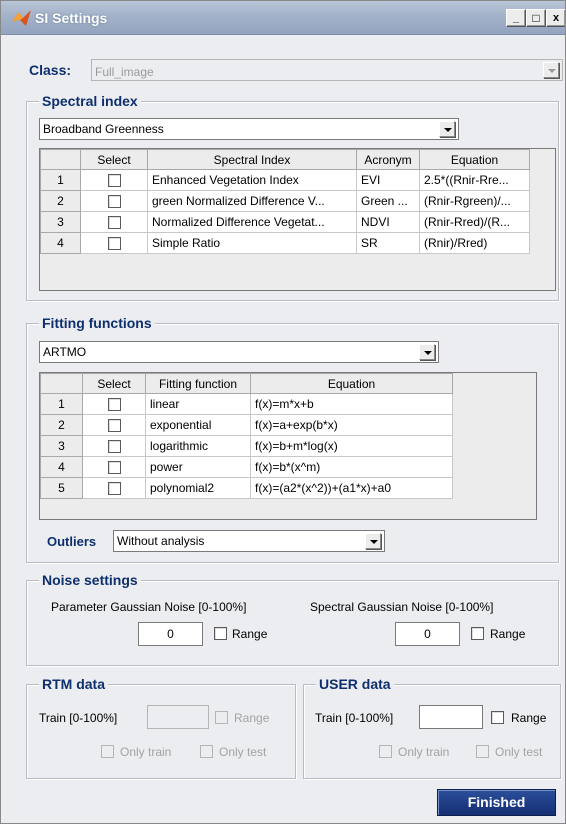 The width and height of the screenshot is (566, 824). I want to click on title-bar: SI Settings _ □ x, so click(283, 18).